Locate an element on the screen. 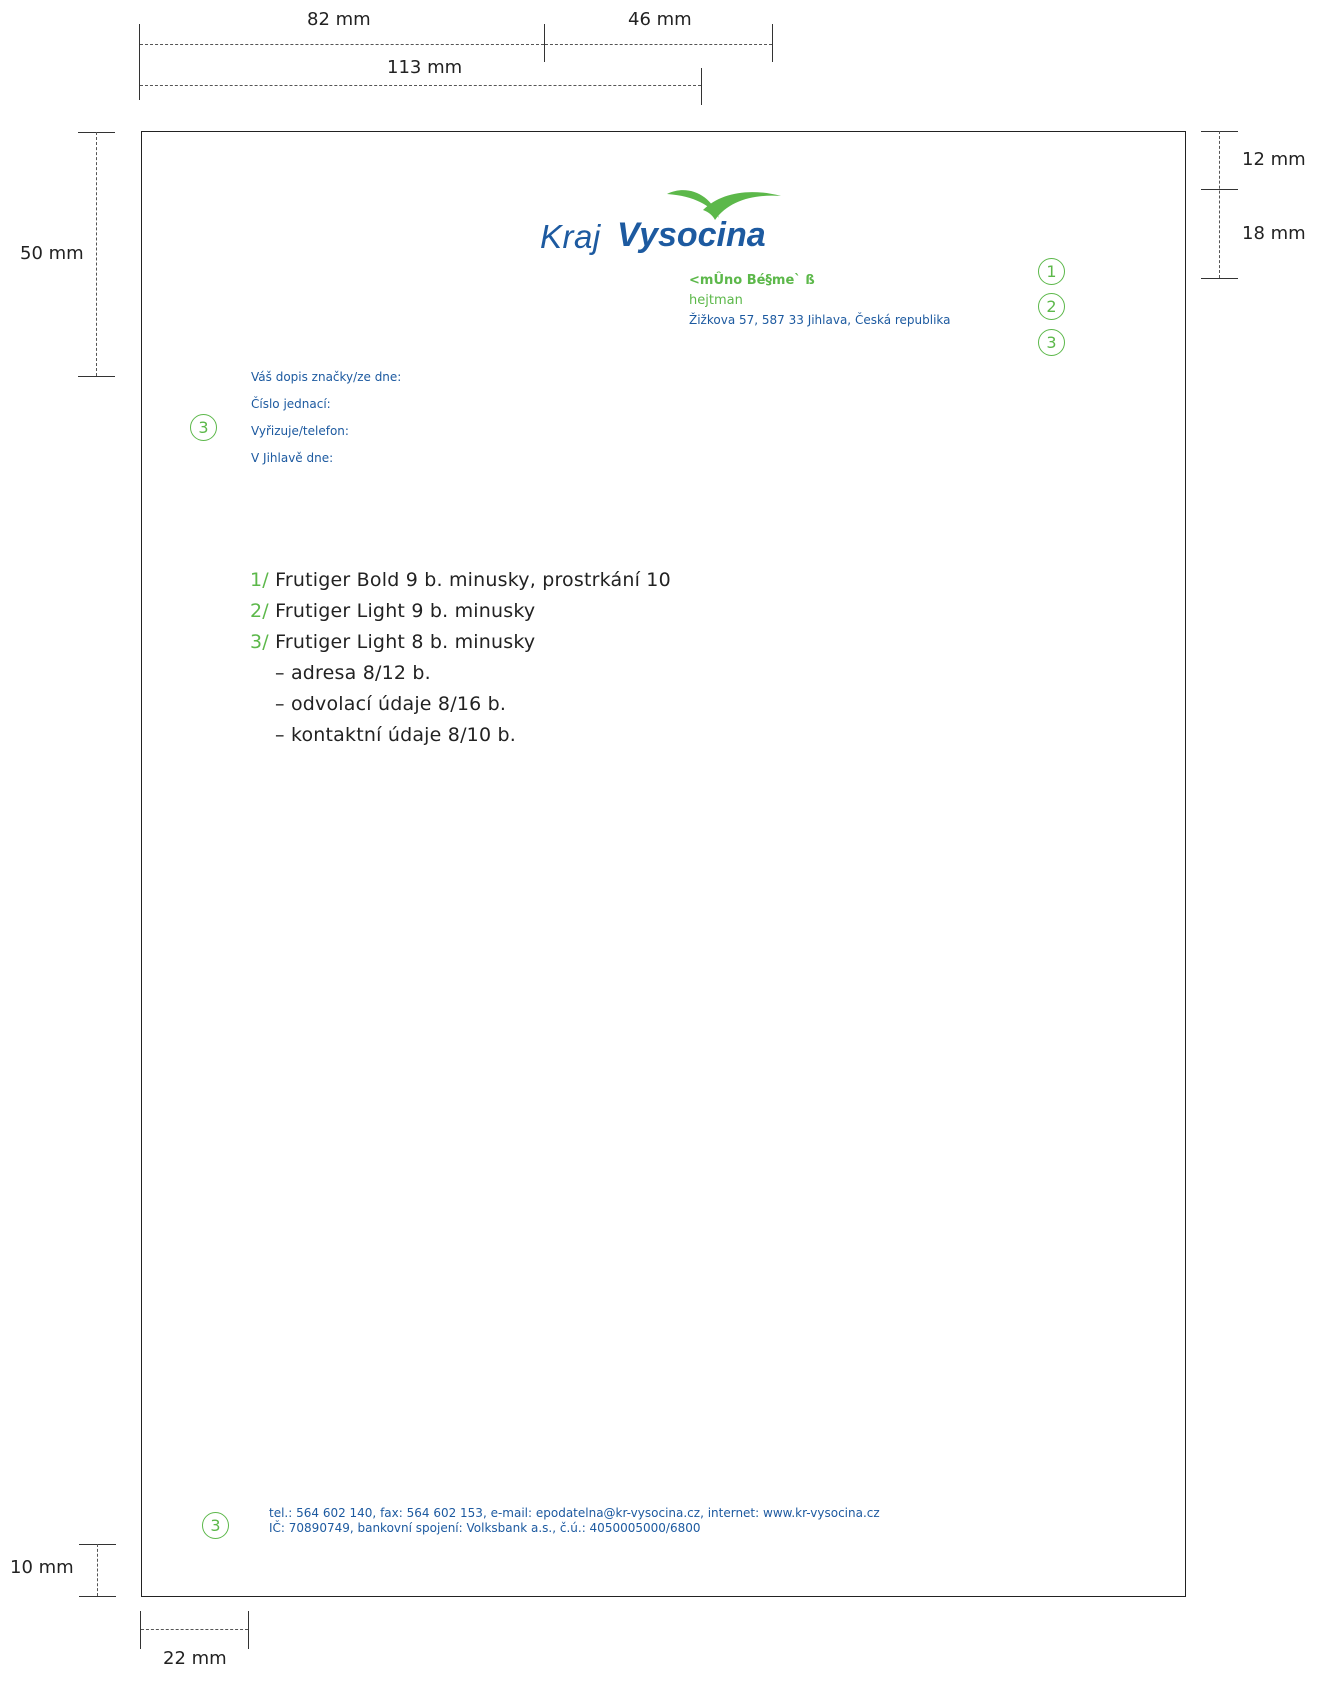 The width and height of the screenshot is (1329, 1687). marker-3-references: 3 is located at coordinates (203, 427).